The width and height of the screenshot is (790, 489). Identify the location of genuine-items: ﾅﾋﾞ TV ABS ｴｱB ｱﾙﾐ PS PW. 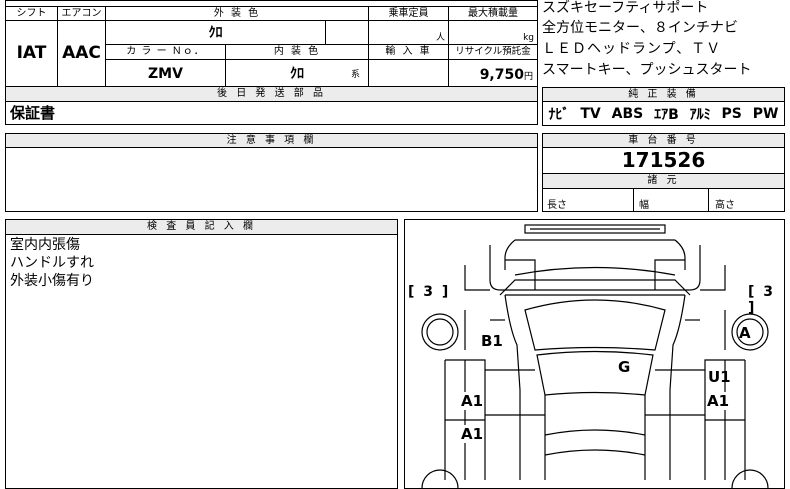
(663, 113).